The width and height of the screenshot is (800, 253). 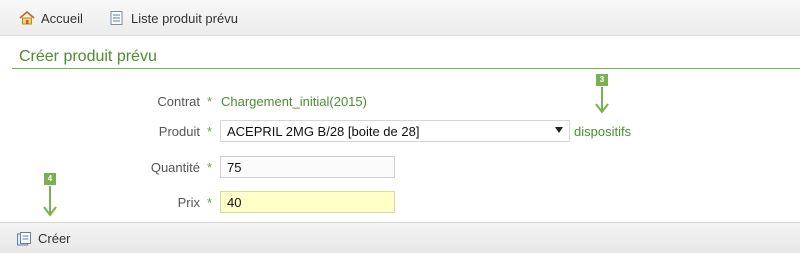 I want to click on create-button: Créer, so click(x=43, y=238).